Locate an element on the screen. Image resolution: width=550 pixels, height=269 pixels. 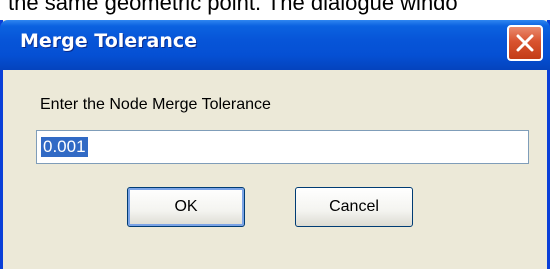
prompt-label: Enter the Node Merge Tolerance is located at coordinates (155, 104).